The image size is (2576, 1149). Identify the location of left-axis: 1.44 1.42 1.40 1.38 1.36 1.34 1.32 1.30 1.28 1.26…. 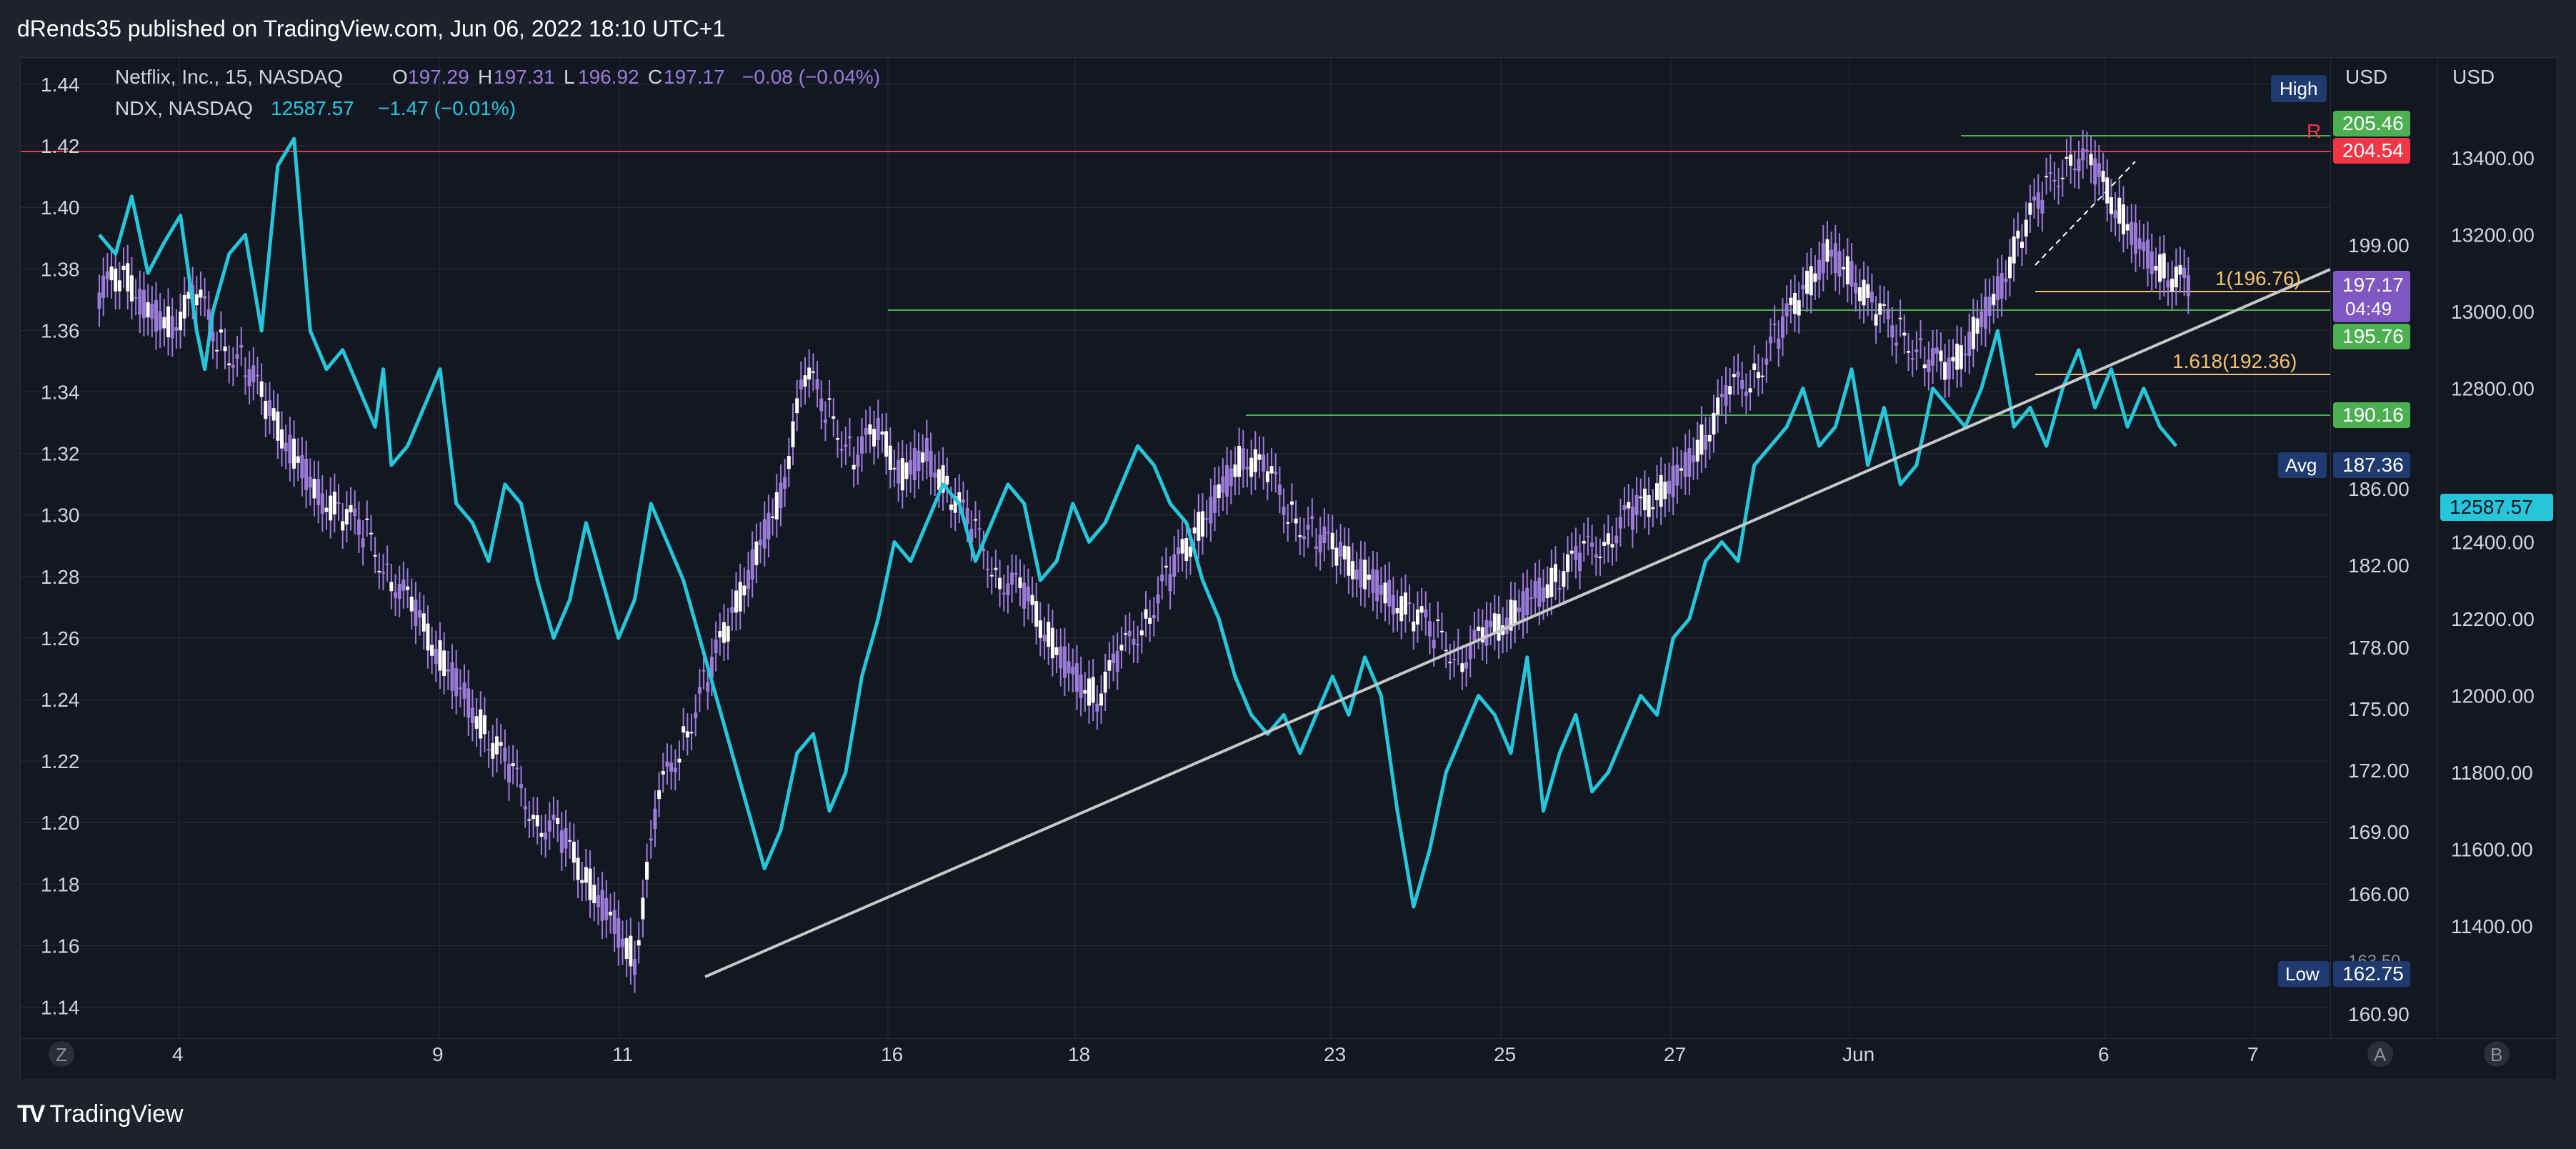
(61, 547).